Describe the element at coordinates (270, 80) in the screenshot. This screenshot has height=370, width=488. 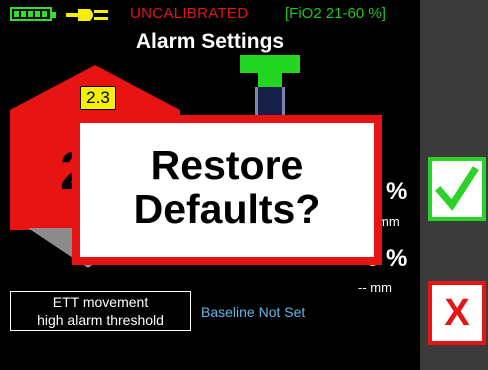
I see `sensor-neck` at that location.